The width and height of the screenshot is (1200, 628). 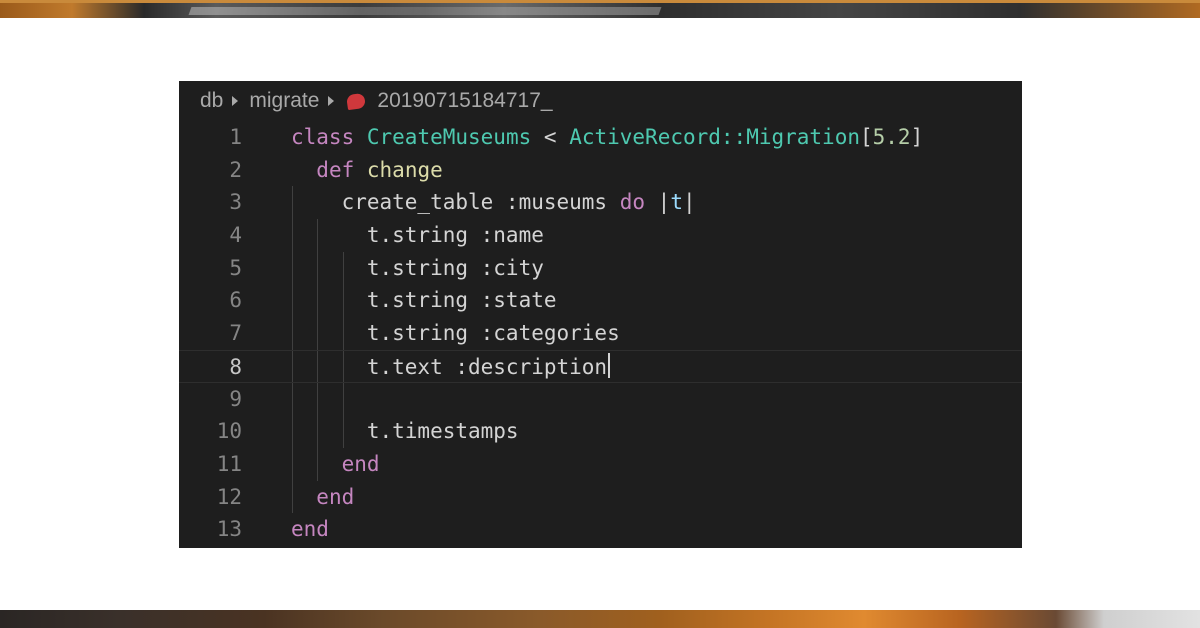 I want to click on code-token: t.string :state, so click(x=424, y=300).